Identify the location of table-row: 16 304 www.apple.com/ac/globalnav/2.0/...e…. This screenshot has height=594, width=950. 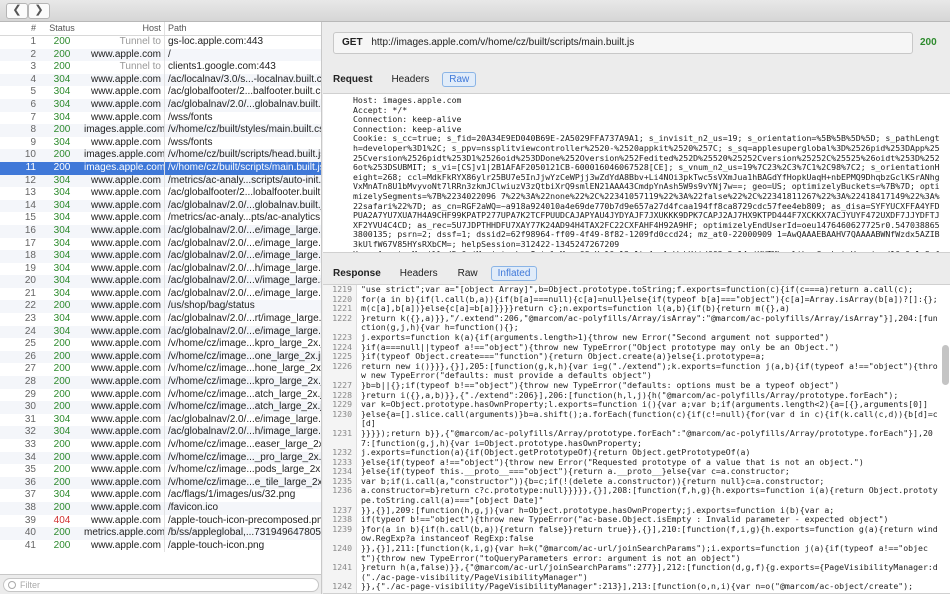
(160, 231).